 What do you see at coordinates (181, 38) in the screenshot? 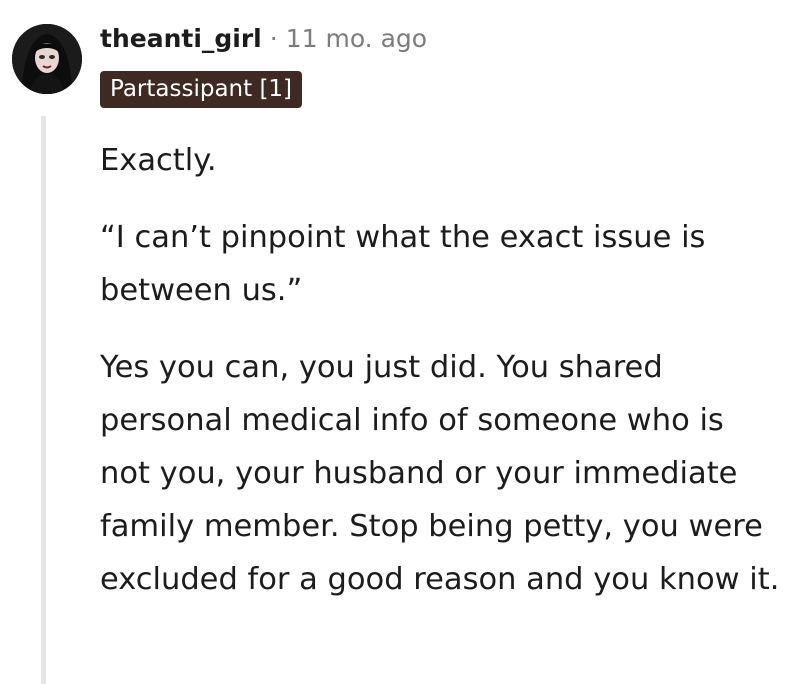
I see `author-username: theanti_girl` at bounding box center [181, 38].